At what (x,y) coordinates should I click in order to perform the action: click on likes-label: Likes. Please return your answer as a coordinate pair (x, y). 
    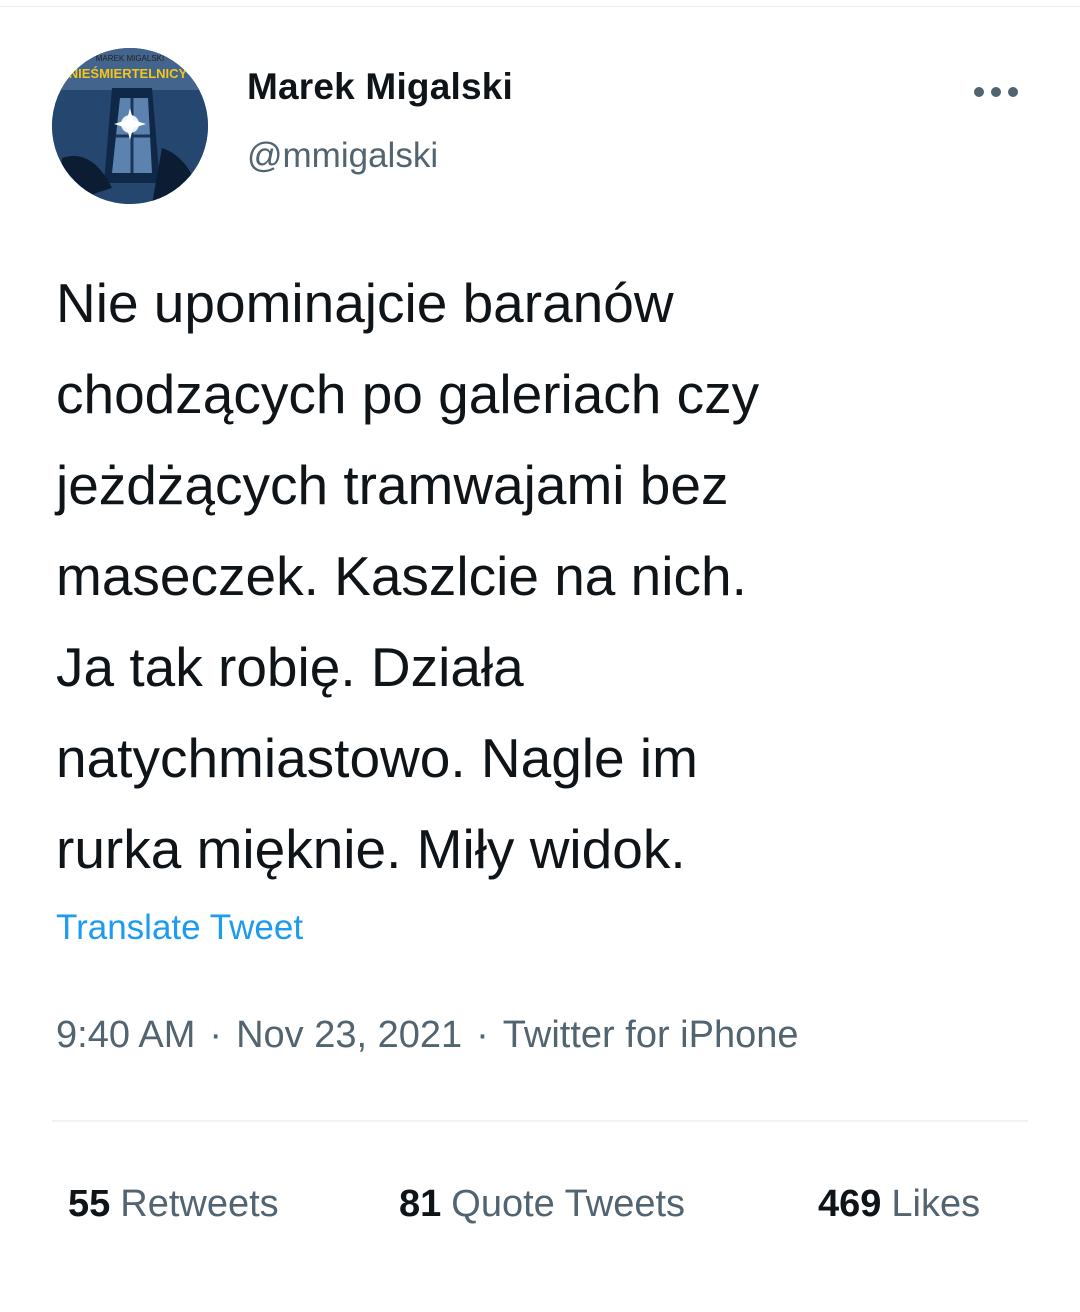
    Looking at the image, I should click on (936, 1204).